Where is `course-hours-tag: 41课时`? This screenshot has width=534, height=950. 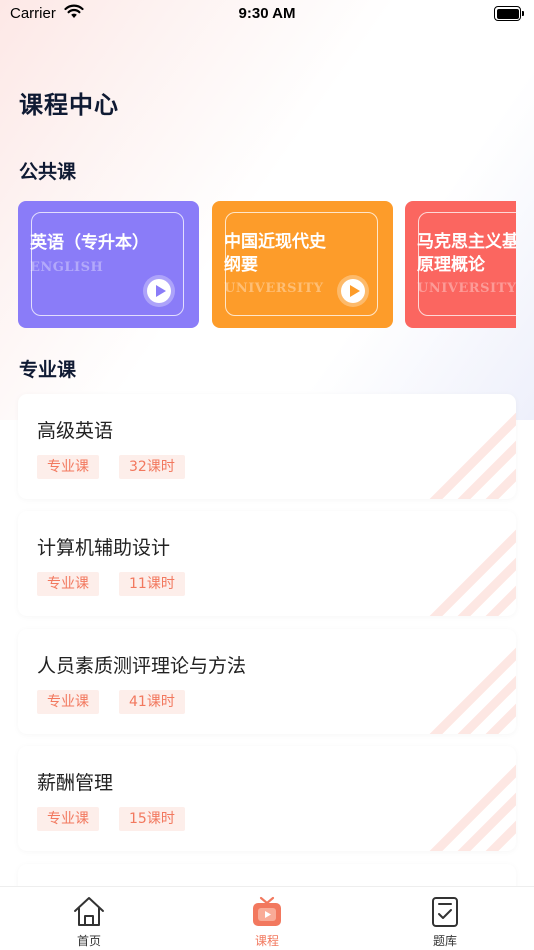 course-hours-tag: 41课时 is located at coordinates (152, 702).